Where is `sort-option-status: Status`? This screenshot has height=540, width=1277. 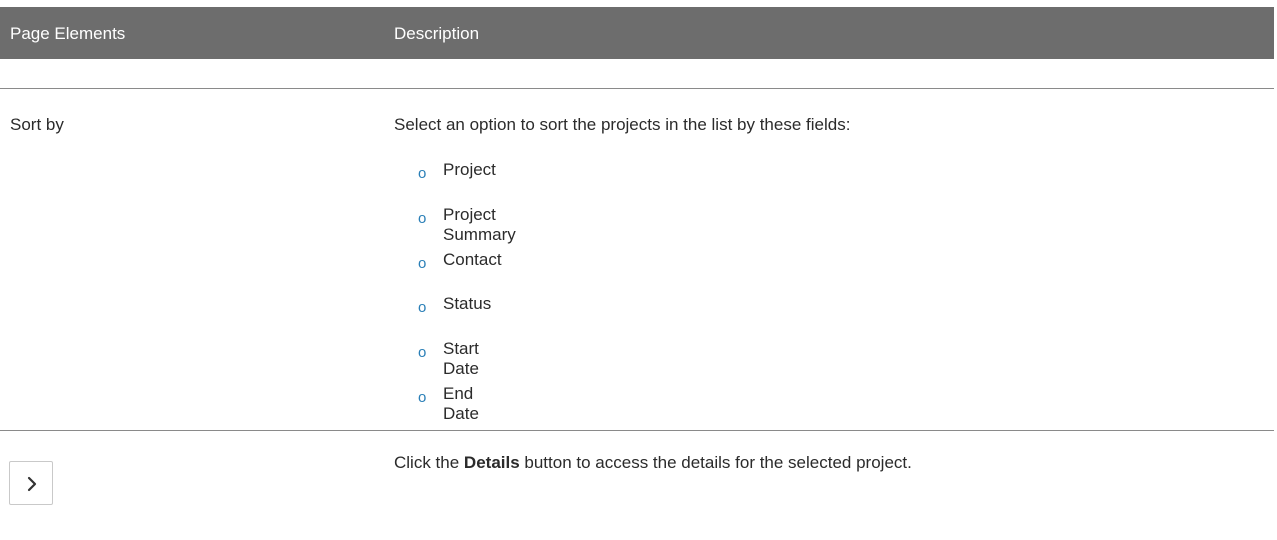 sort-option-status: Status is located at coordinates (467, 304).